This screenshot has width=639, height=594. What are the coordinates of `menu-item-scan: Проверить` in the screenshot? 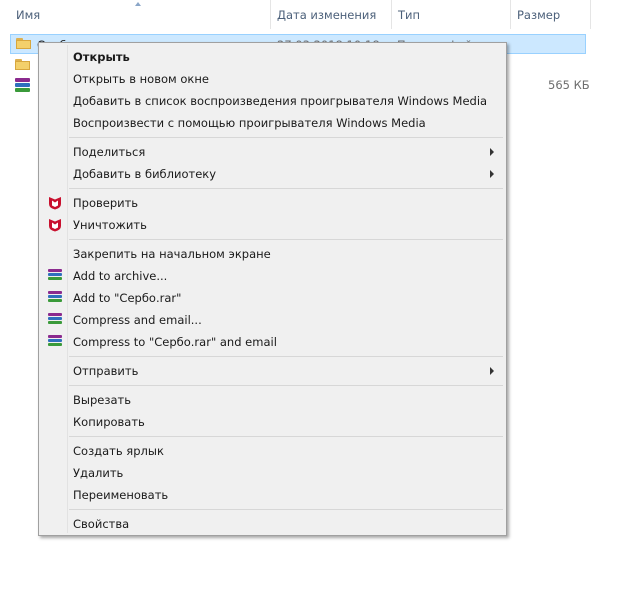 It's located at (272, 203).